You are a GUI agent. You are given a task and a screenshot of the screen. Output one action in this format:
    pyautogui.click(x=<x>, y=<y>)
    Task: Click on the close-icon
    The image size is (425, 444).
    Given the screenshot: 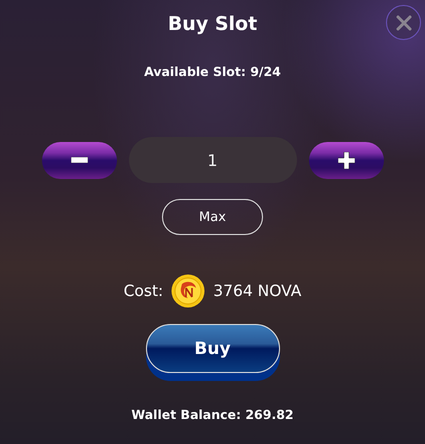 What is the action you would take?
    pyautogui.click(x=404, y=22)
    